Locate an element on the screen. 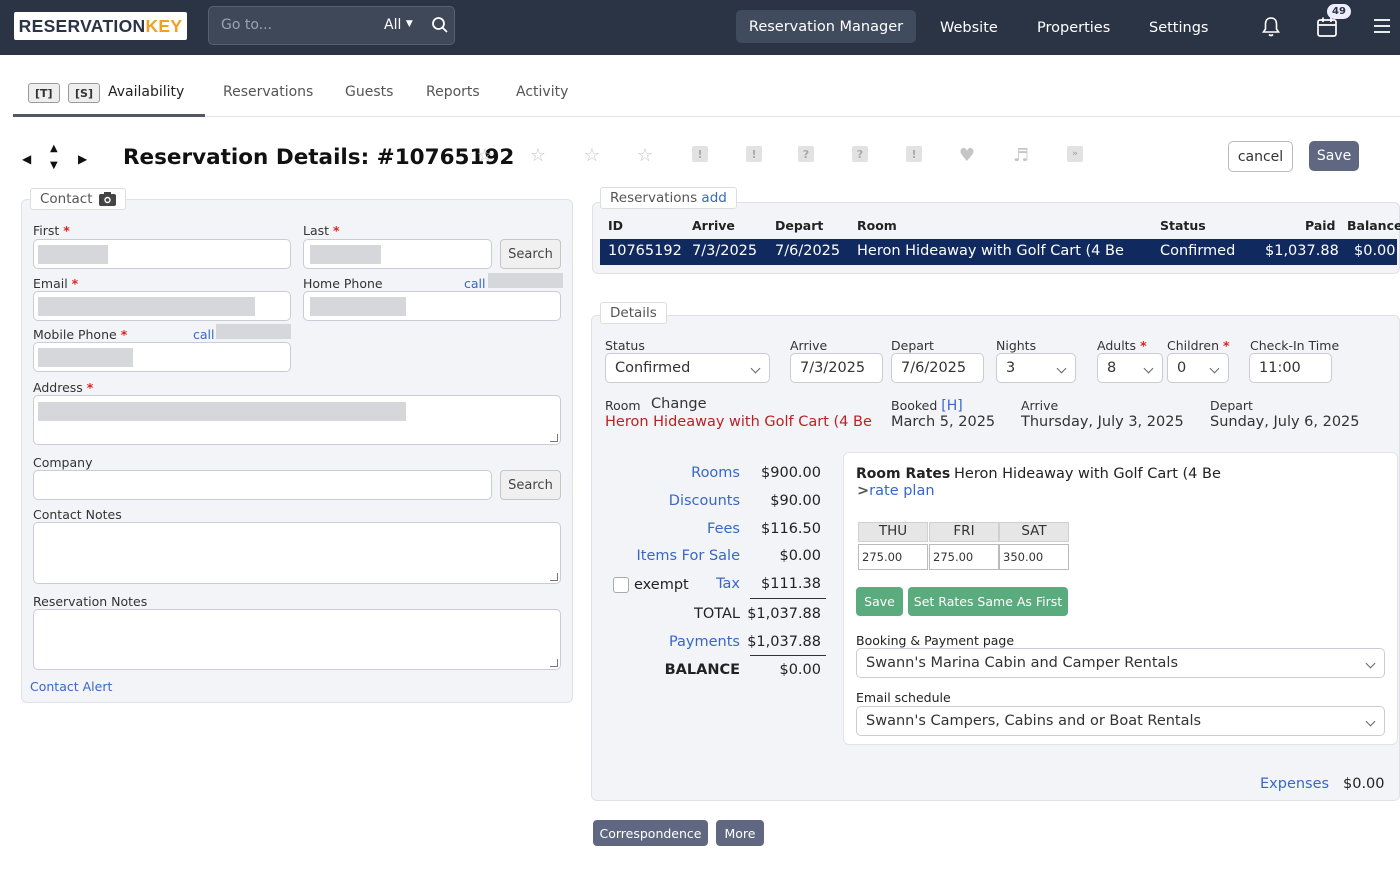 The width and height of the screenshot is (1400, 875). booked-date: March 5, 2025 is located at coordinates (943, 422).